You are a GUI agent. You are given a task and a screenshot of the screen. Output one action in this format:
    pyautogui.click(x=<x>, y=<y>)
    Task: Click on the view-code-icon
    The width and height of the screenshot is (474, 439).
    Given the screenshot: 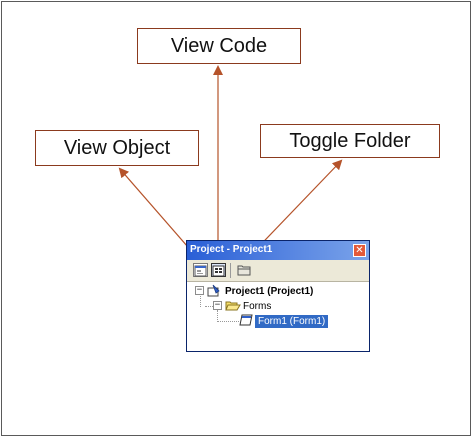 What is the action you would take?
    pyautogui.click(x=218, y=271)
    